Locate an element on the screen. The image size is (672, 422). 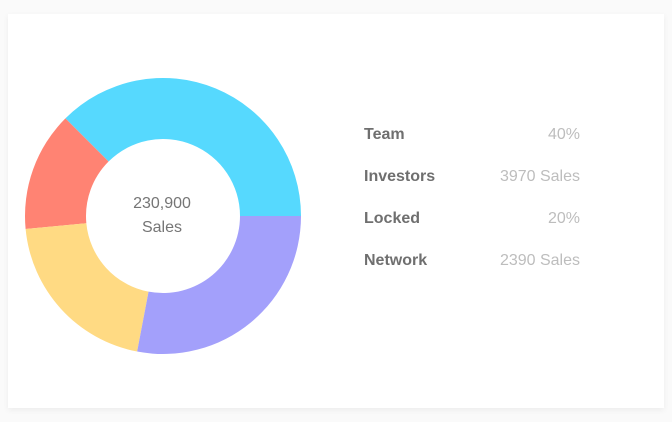
legend-value: 2390 Sales is located at coordinates (539, 260).